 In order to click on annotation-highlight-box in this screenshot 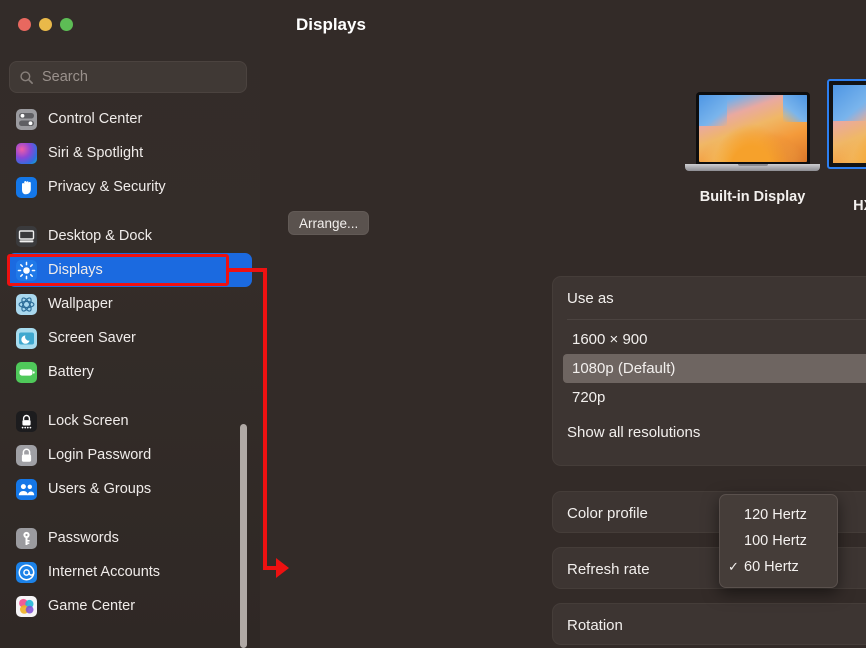, I will do `click(118, 270)`.